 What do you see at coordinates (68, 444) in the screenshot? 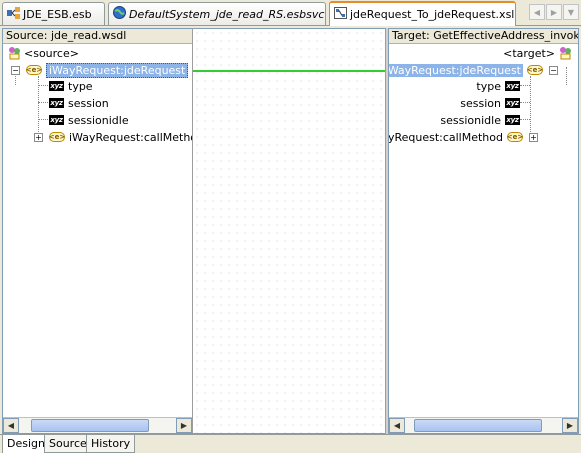
I see `tab-source: Source` at bounding box center [68, 444].